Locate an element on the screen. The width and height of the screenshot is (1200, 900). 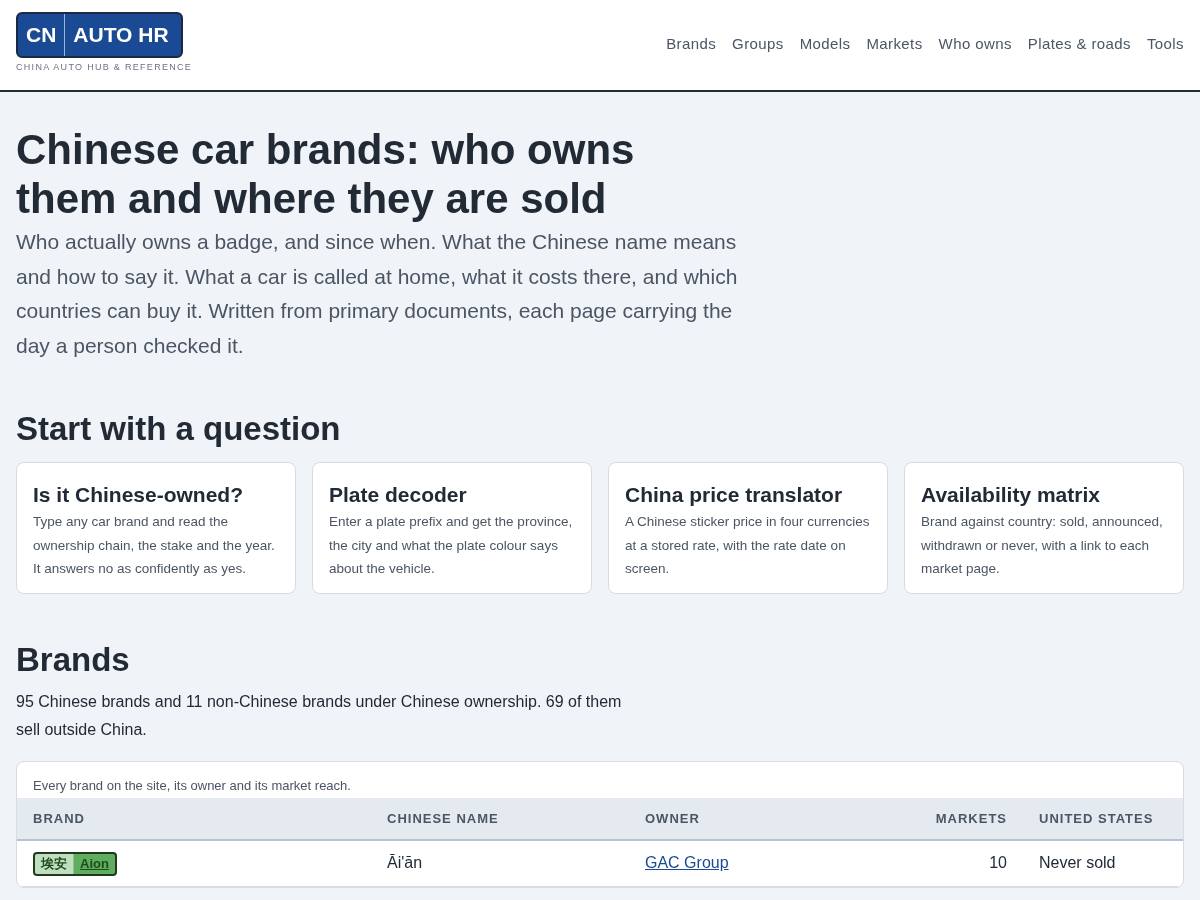
question-card: Availability matrix Brand against country: sold, announced, withdrawn or never, with a link to each market page. is located at coordinates (1044, 528).